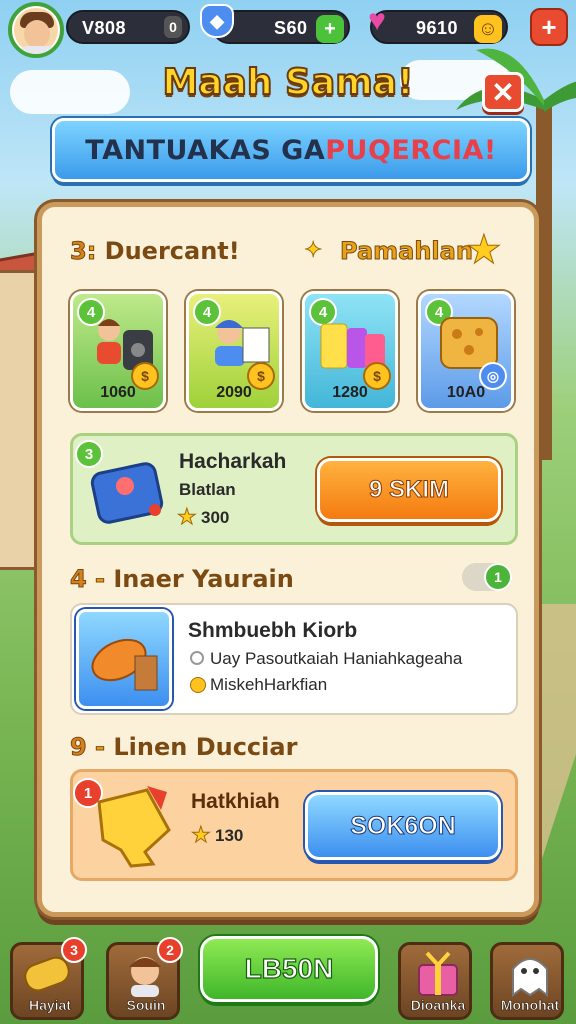 The image size is (576, 1024). Describe the element at coordinates (118, 351) in the screenshot. I see `shop-item-1: 4 $ 1060` at that location.